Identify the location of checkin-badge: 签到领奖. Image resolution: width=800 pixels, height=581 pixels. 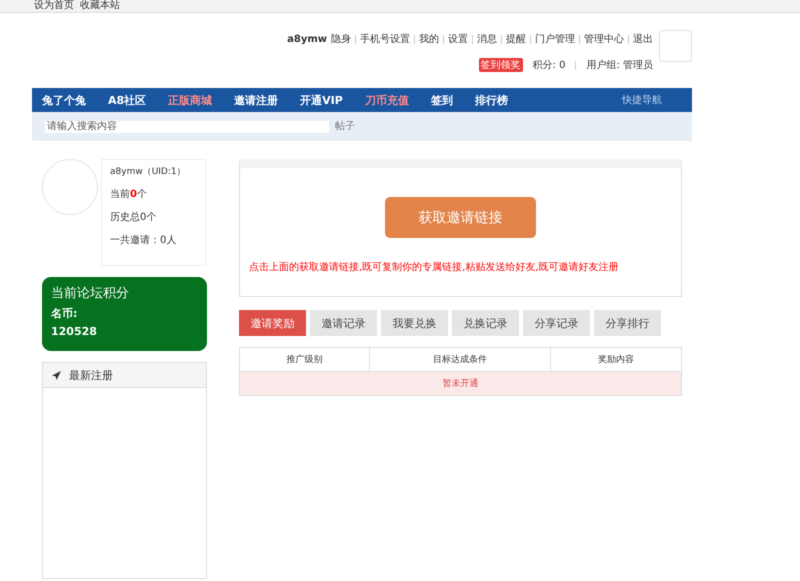
(500, 65).